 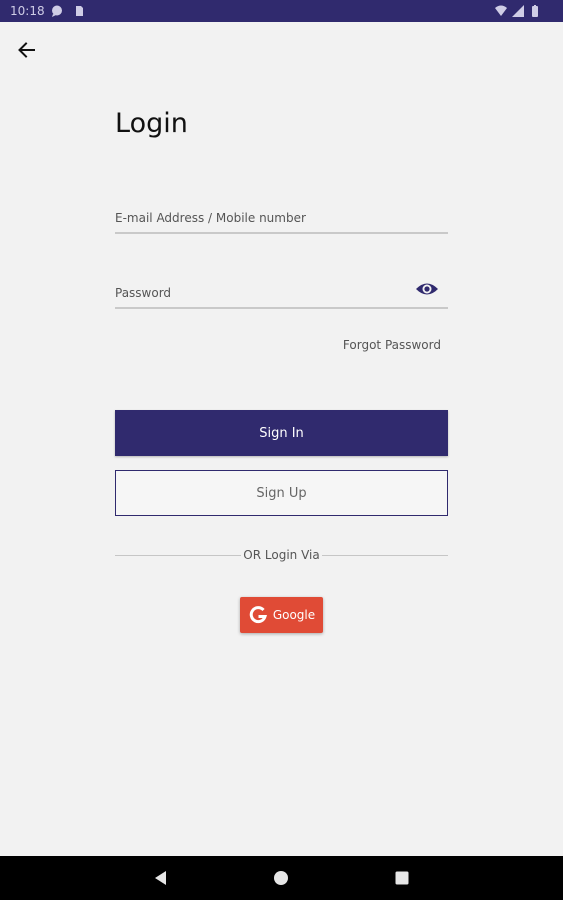 I want to click on back-triangle-icon, so click(x=161, y=878).